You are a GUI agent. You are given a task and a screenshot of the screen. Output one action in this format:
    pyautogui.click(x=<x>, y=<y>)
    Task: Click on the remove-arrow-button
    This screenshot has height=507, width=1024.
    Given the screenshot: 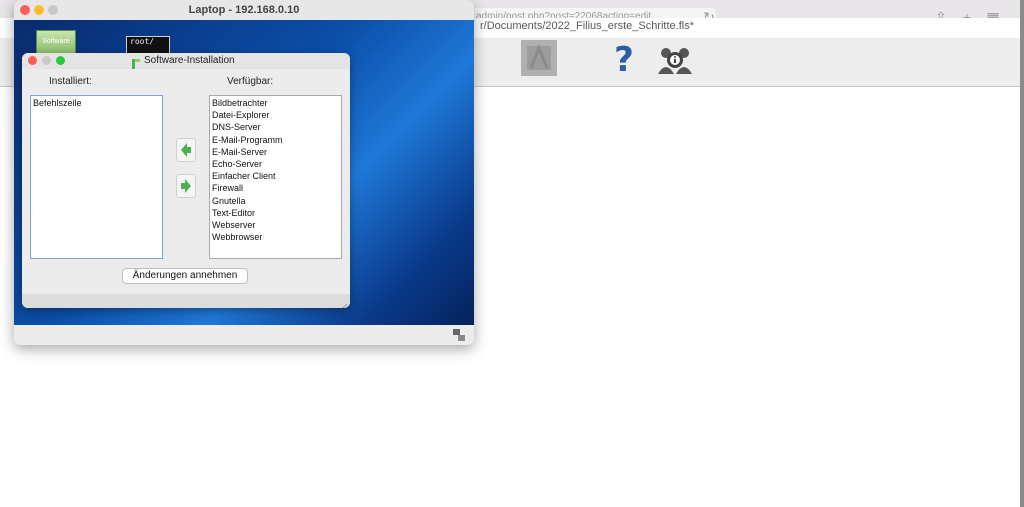 What is the action you would take?
    pyautogui.click(x=186, y=186)
    